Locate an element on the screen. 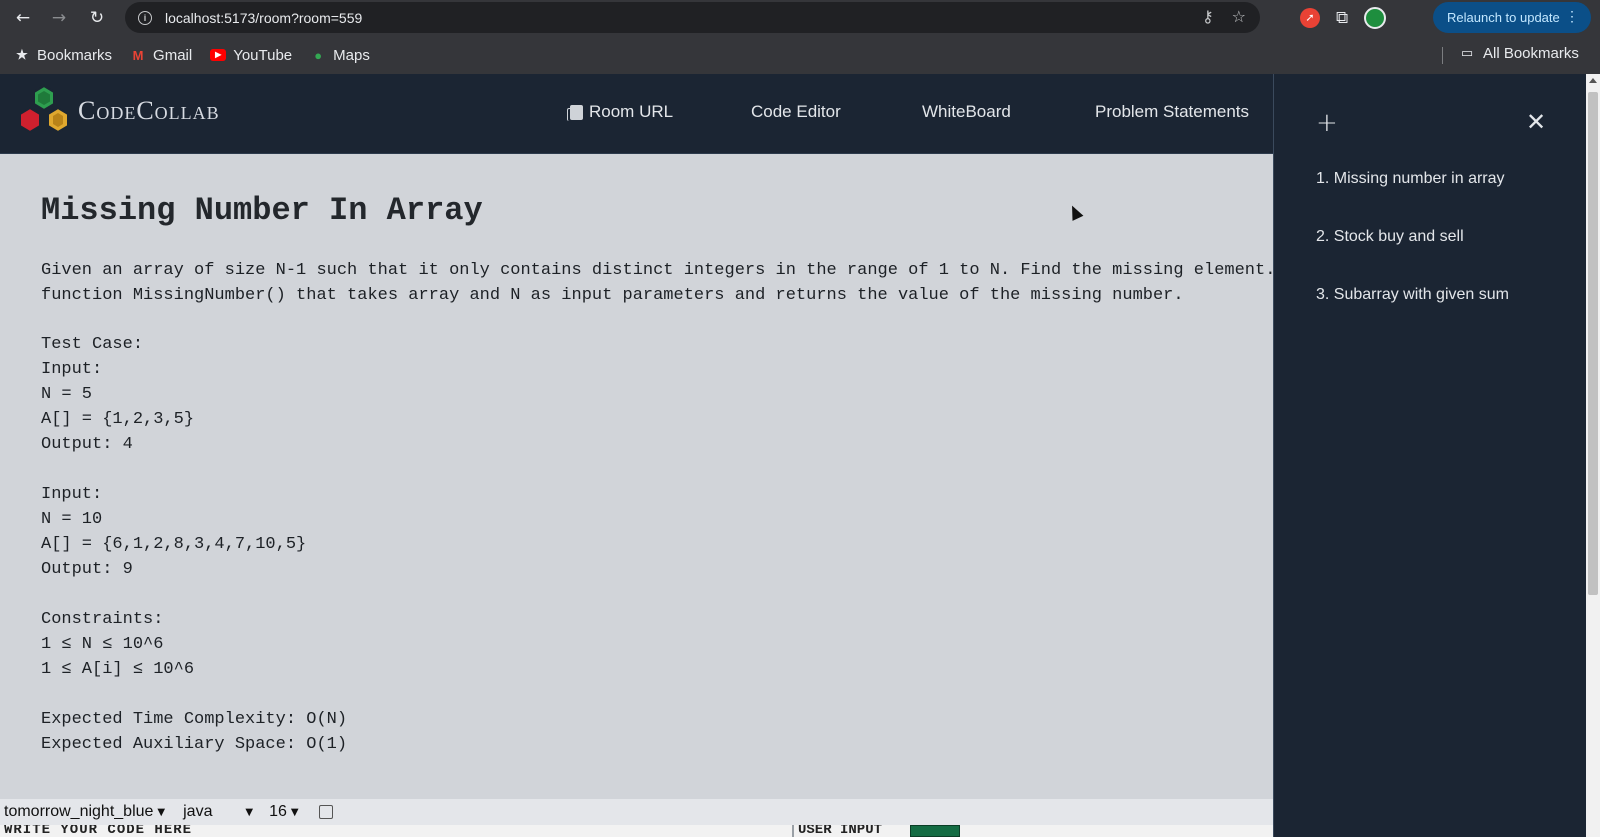 This screenshot has height=837, width=1600. problem-detail-line: A[] = {1,2,3,5} is located at coordinates (118, 419).